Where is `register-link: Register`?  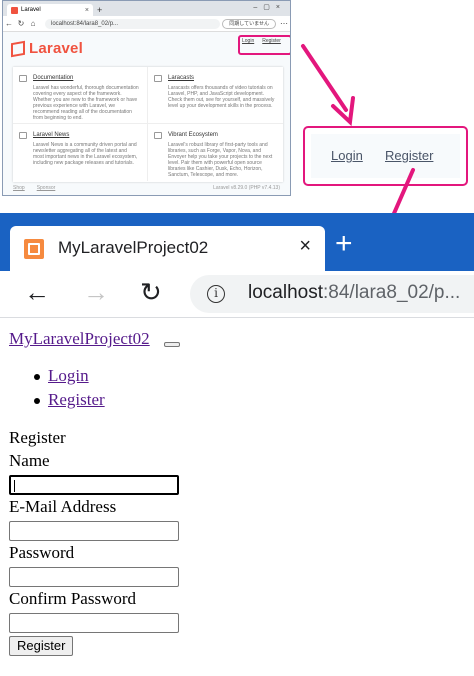 register-link: Register is located at coordinates (76, 399).